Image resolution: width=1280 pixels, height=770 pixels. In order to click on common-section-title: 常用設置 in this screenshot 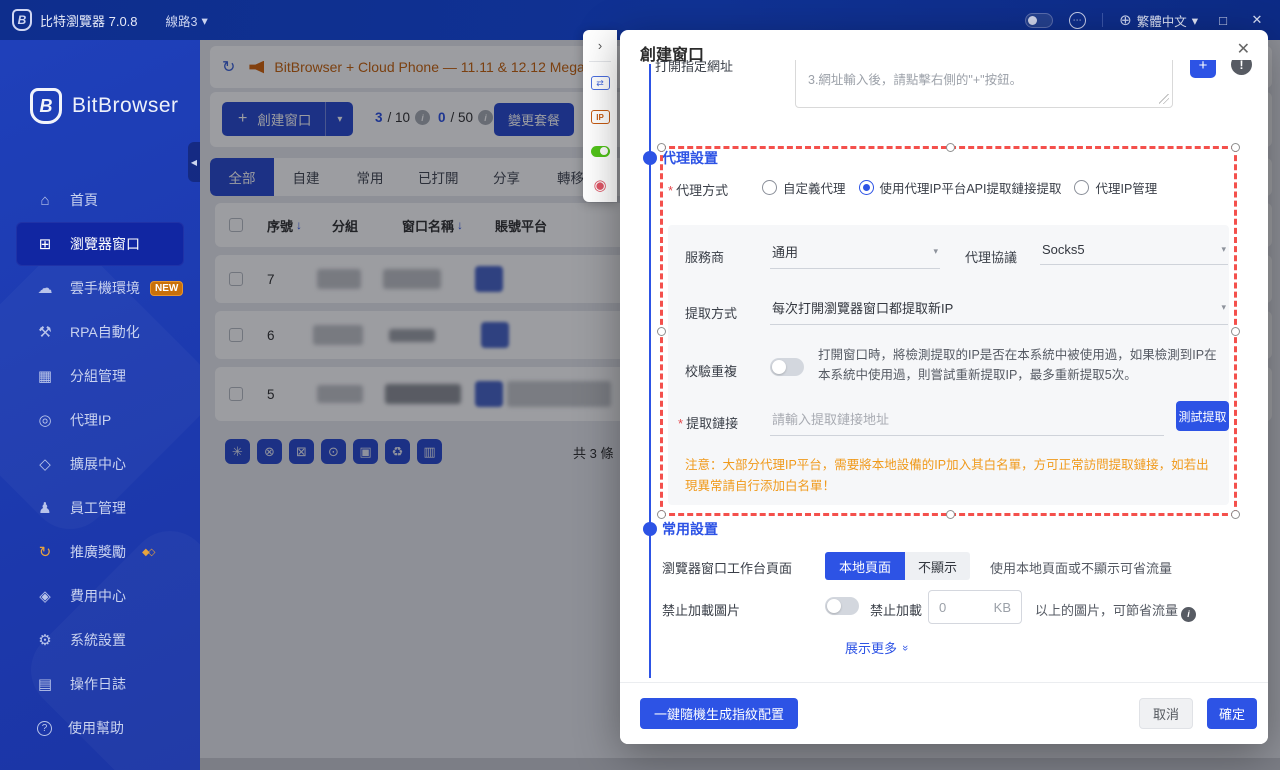, I will do `click(690, 529)`.